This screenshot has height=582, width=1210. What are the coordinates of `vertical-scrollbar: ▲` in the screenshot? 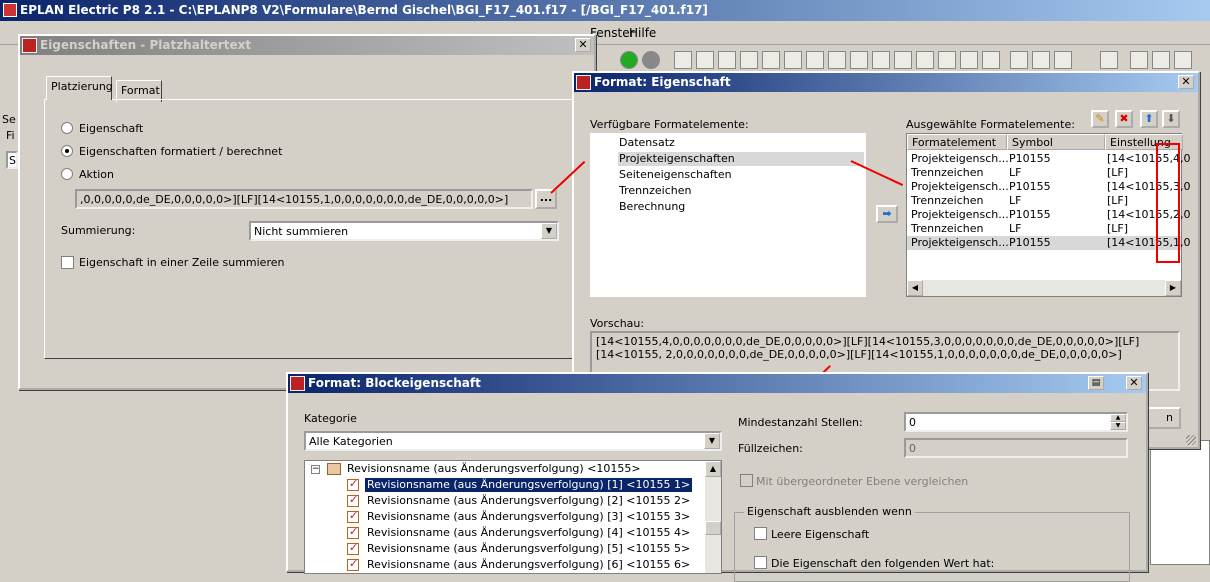 It's located at (713, 517).